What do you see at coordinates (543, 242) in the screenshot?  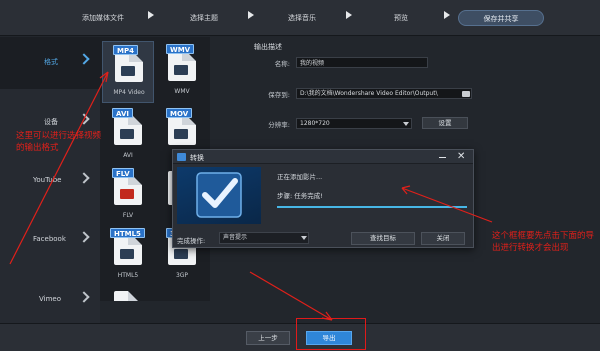 I see `annotation-right: 这个框框要先点击下面的导出进行转换才会出现` at bounding box center [543, 242].